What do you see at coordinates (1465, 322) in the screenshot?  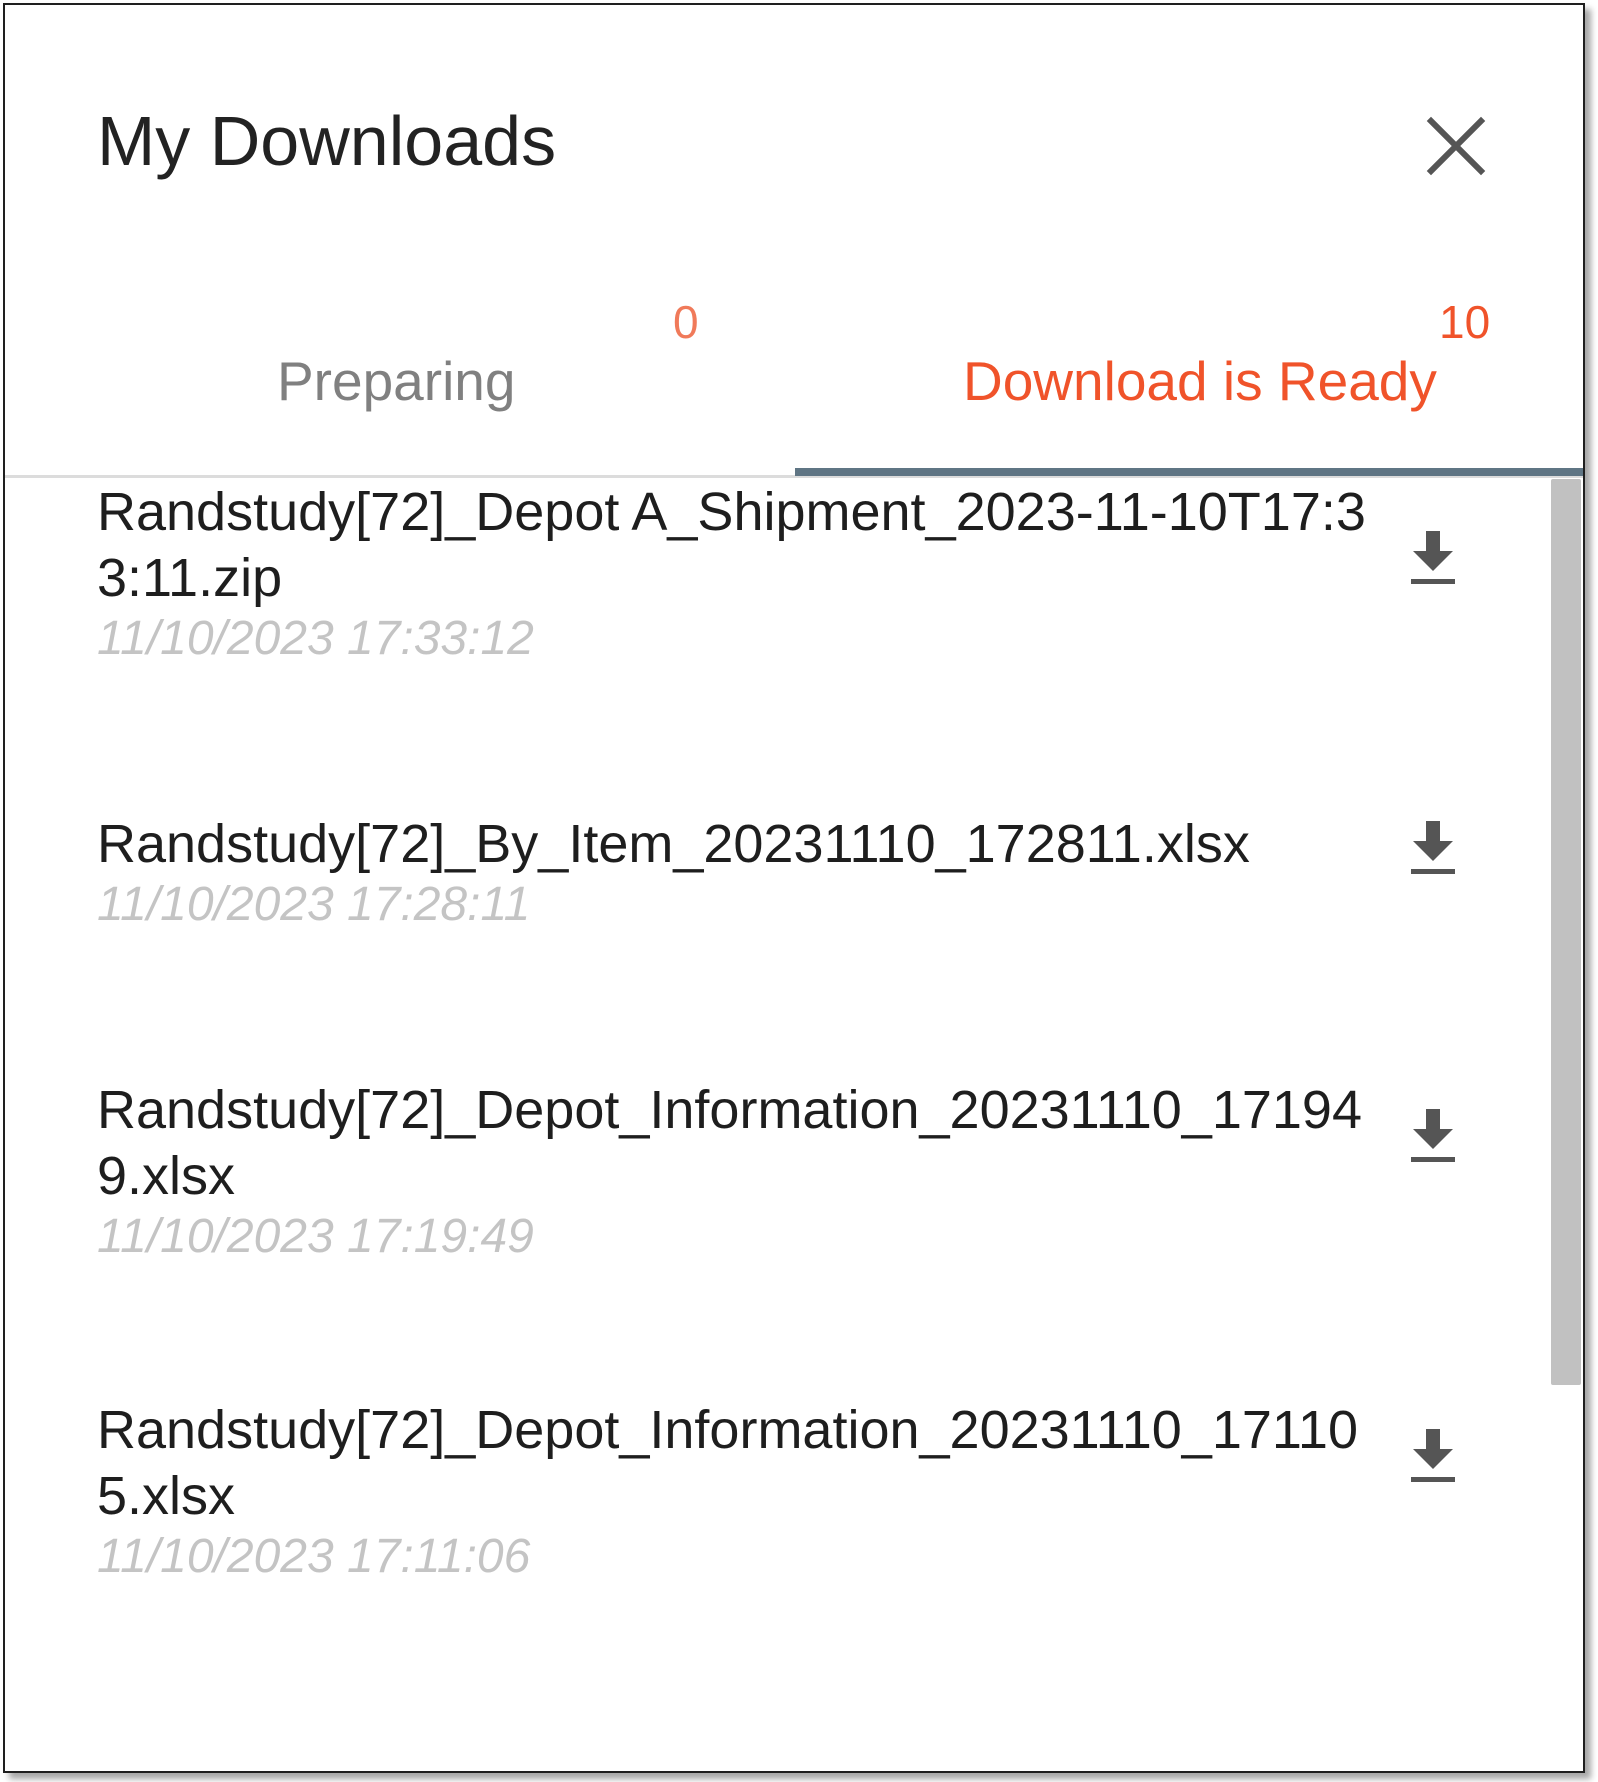 I see `tab-download-ready-count: 10` at bounding box center [1465, 322].